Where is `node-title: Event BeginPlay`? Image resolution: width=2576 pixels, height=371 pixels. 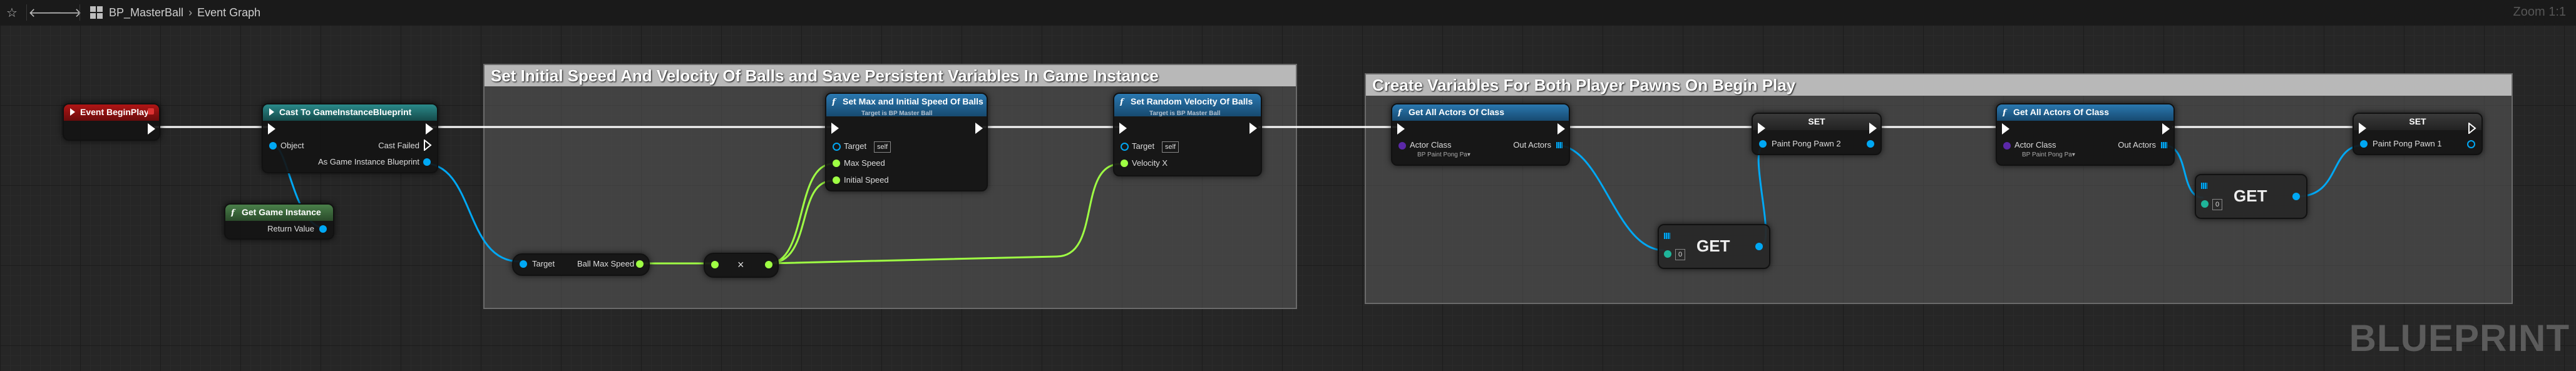
node-title: Event BeginPlay is located at coordinates (114, 112).